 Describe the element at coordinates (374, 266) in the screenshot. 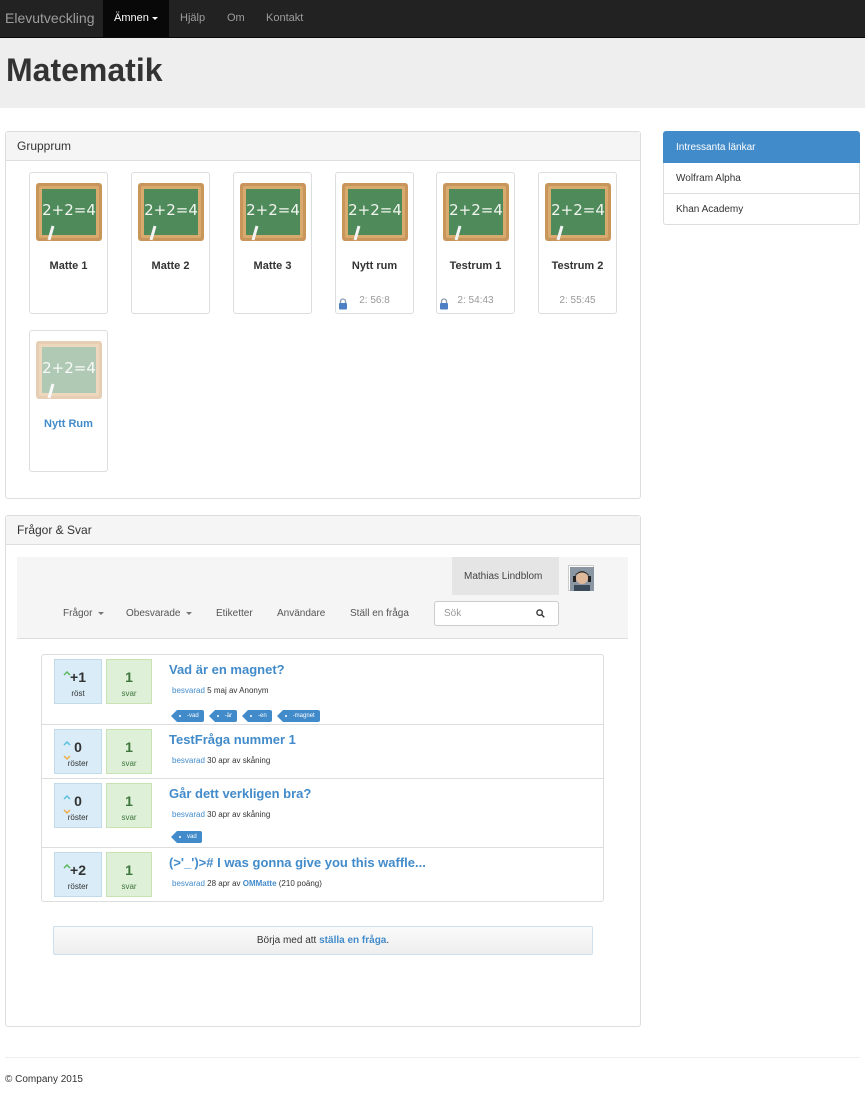

I see `room-name: Nytt rum` at that location.